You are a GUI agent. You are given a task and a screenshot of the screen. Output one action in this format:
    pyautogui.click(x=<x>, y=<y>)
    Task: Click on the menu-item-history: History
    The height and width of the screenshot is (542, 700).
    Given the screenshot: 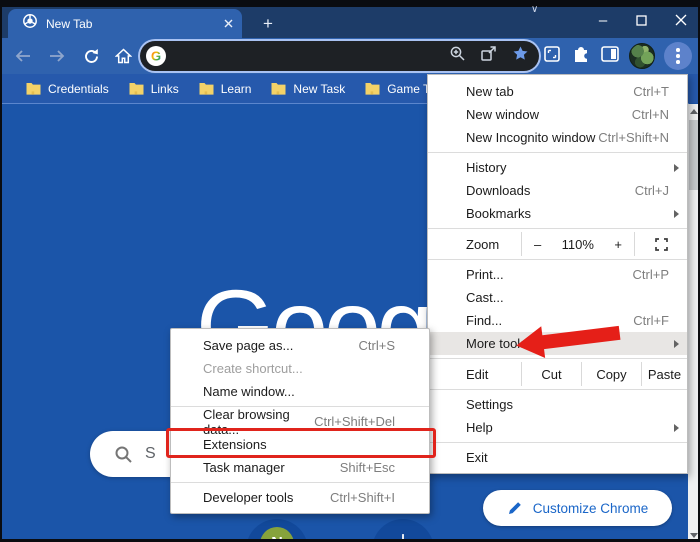 What is the action you would take?
    pyautogui.click(x=557, y=167)
    